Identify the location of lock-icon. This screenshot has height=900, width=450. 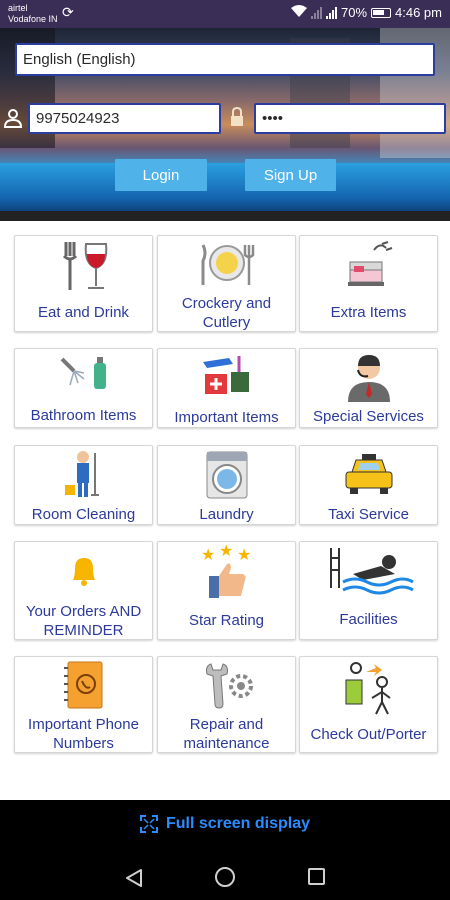
(237, 116).